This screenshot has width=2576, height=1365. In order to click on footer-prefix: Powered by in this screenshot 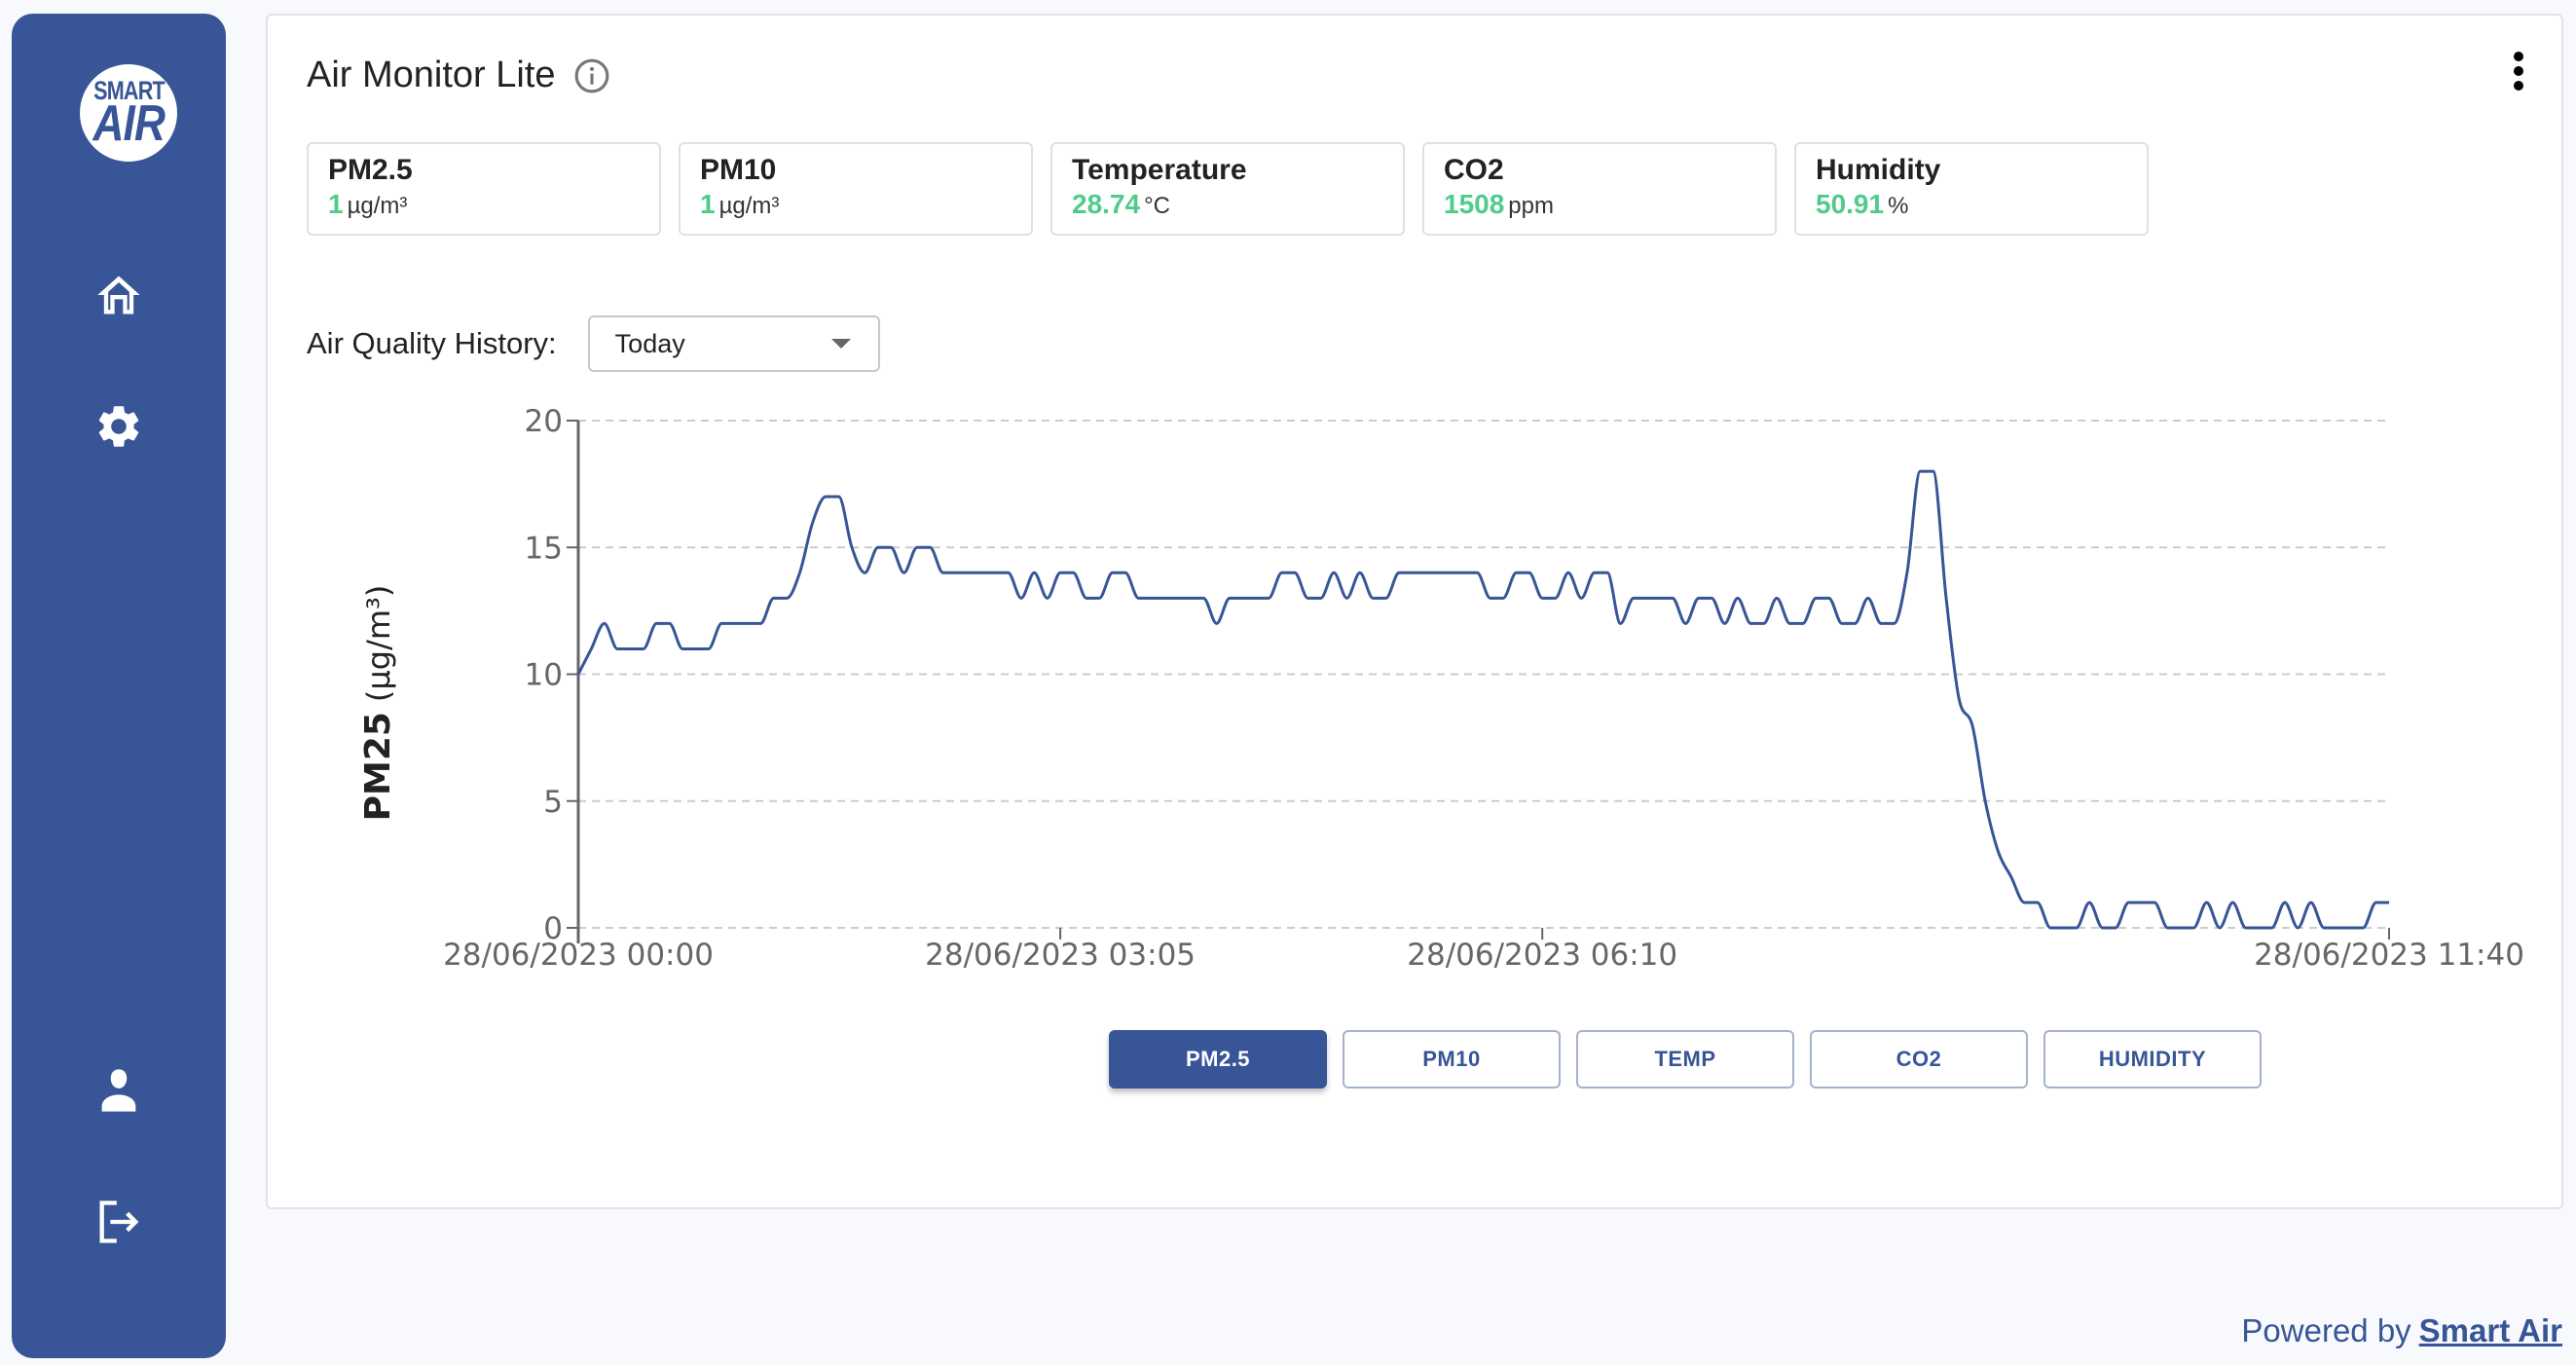, I will do `click(2326, 1330)`.